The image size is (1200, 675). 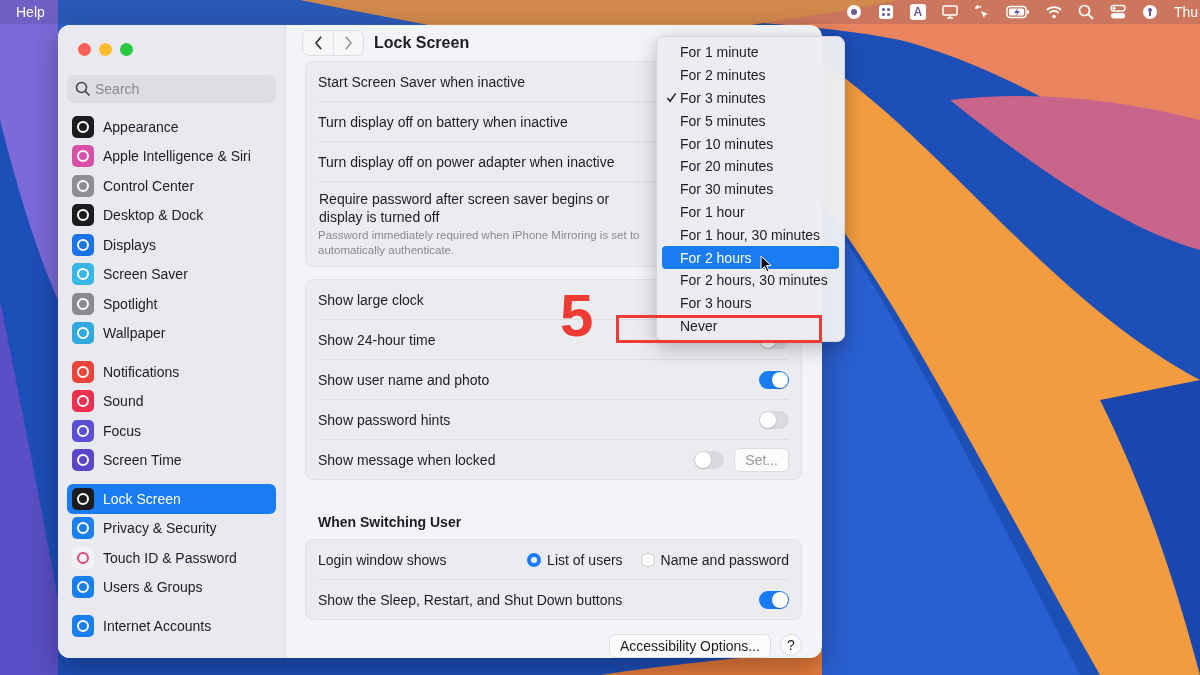 What do you see at coordinates (84, 49) in the screenshot?
I see `close-button` at bounding box center [84, 49].